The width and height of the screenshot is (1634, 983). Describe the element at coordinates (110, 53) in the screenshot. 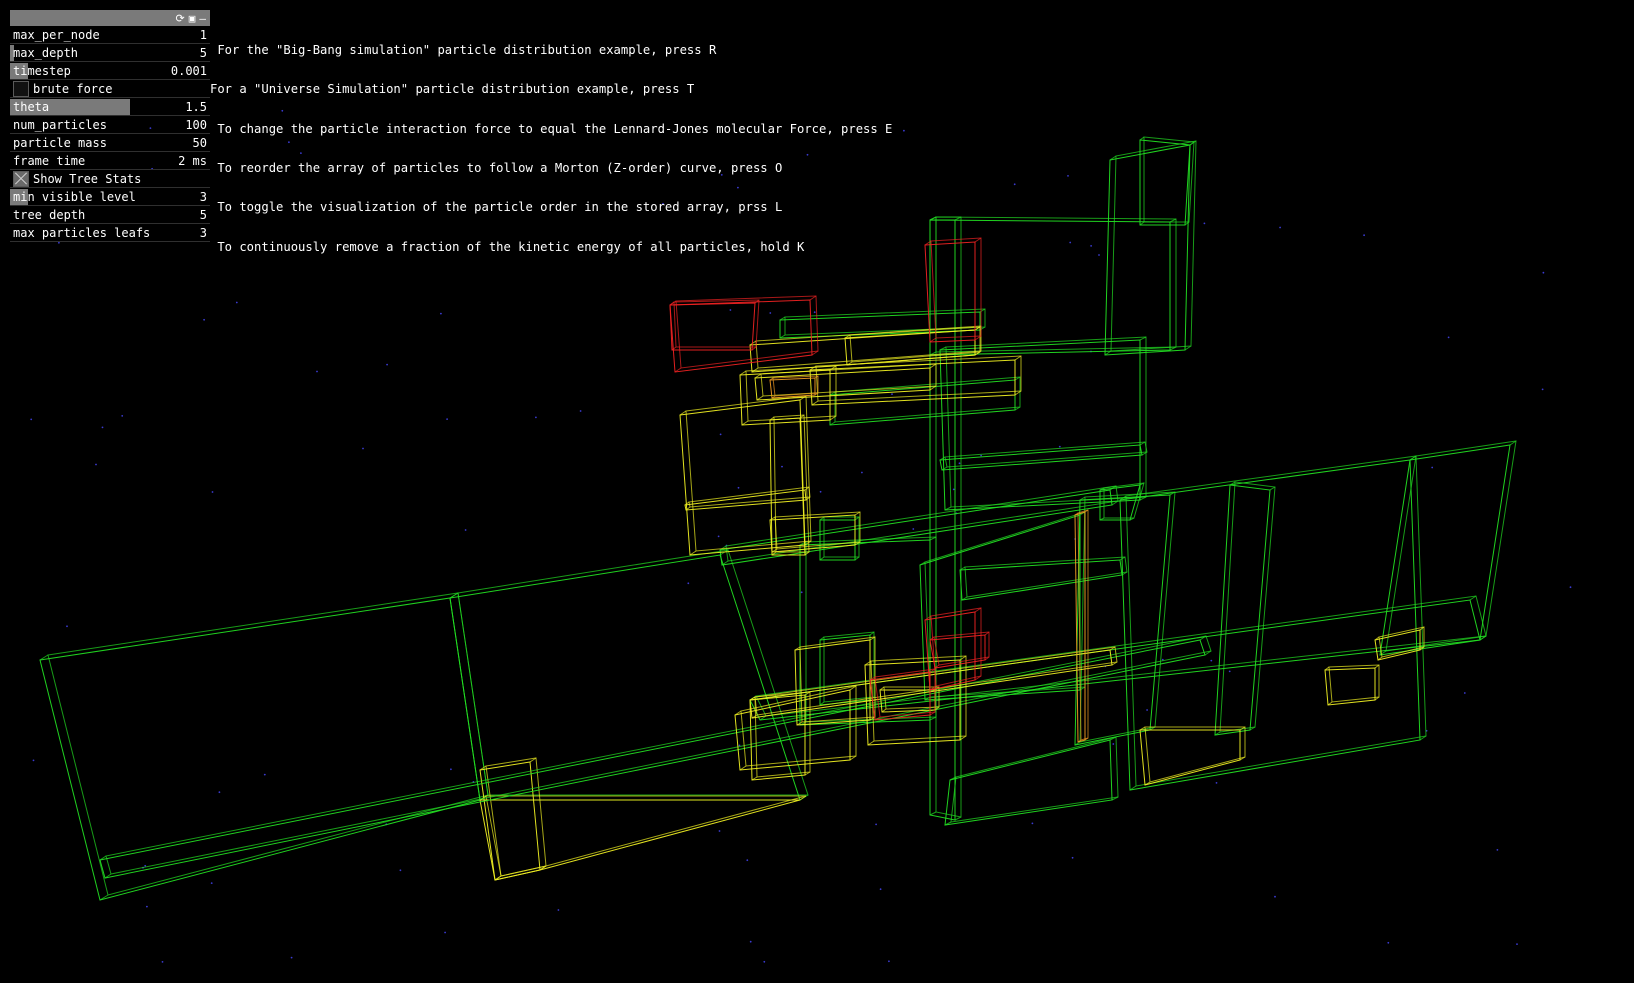

I see `slider-max-depth: max_depth 5` at that location.